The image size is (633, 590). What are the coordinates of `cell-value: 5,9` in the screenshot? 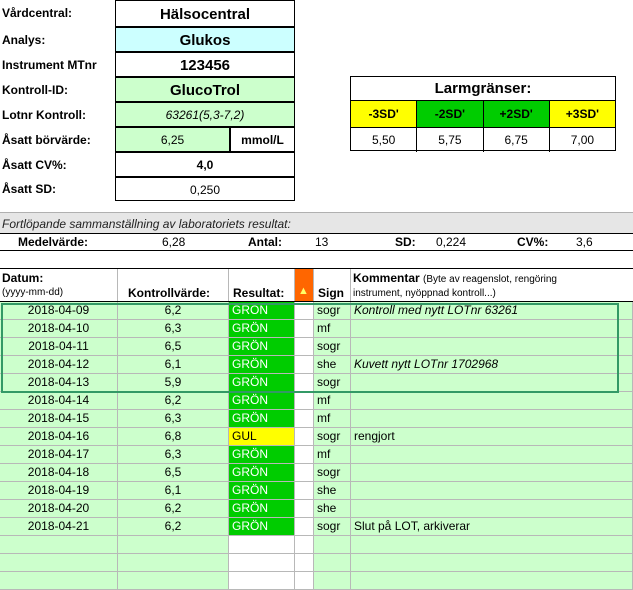 It's located at (173, 383).